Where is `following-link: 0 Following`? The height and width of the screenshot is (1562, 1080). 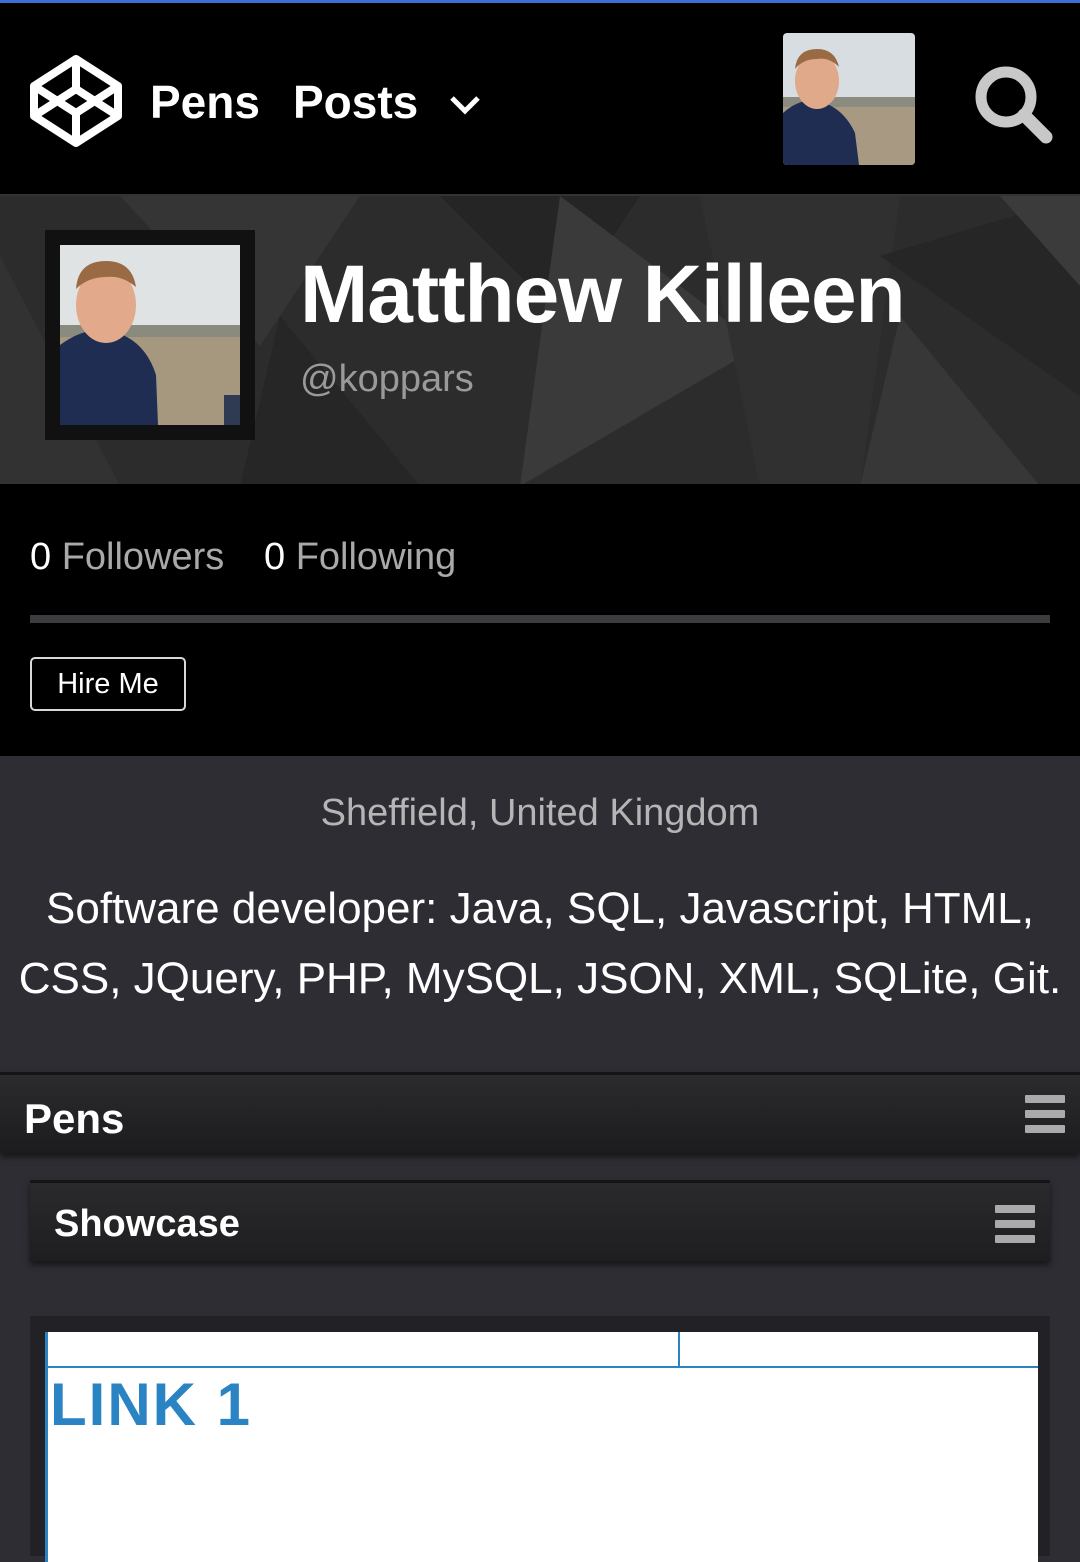
following-link: 0 Following is located at coordinates (360, 557).